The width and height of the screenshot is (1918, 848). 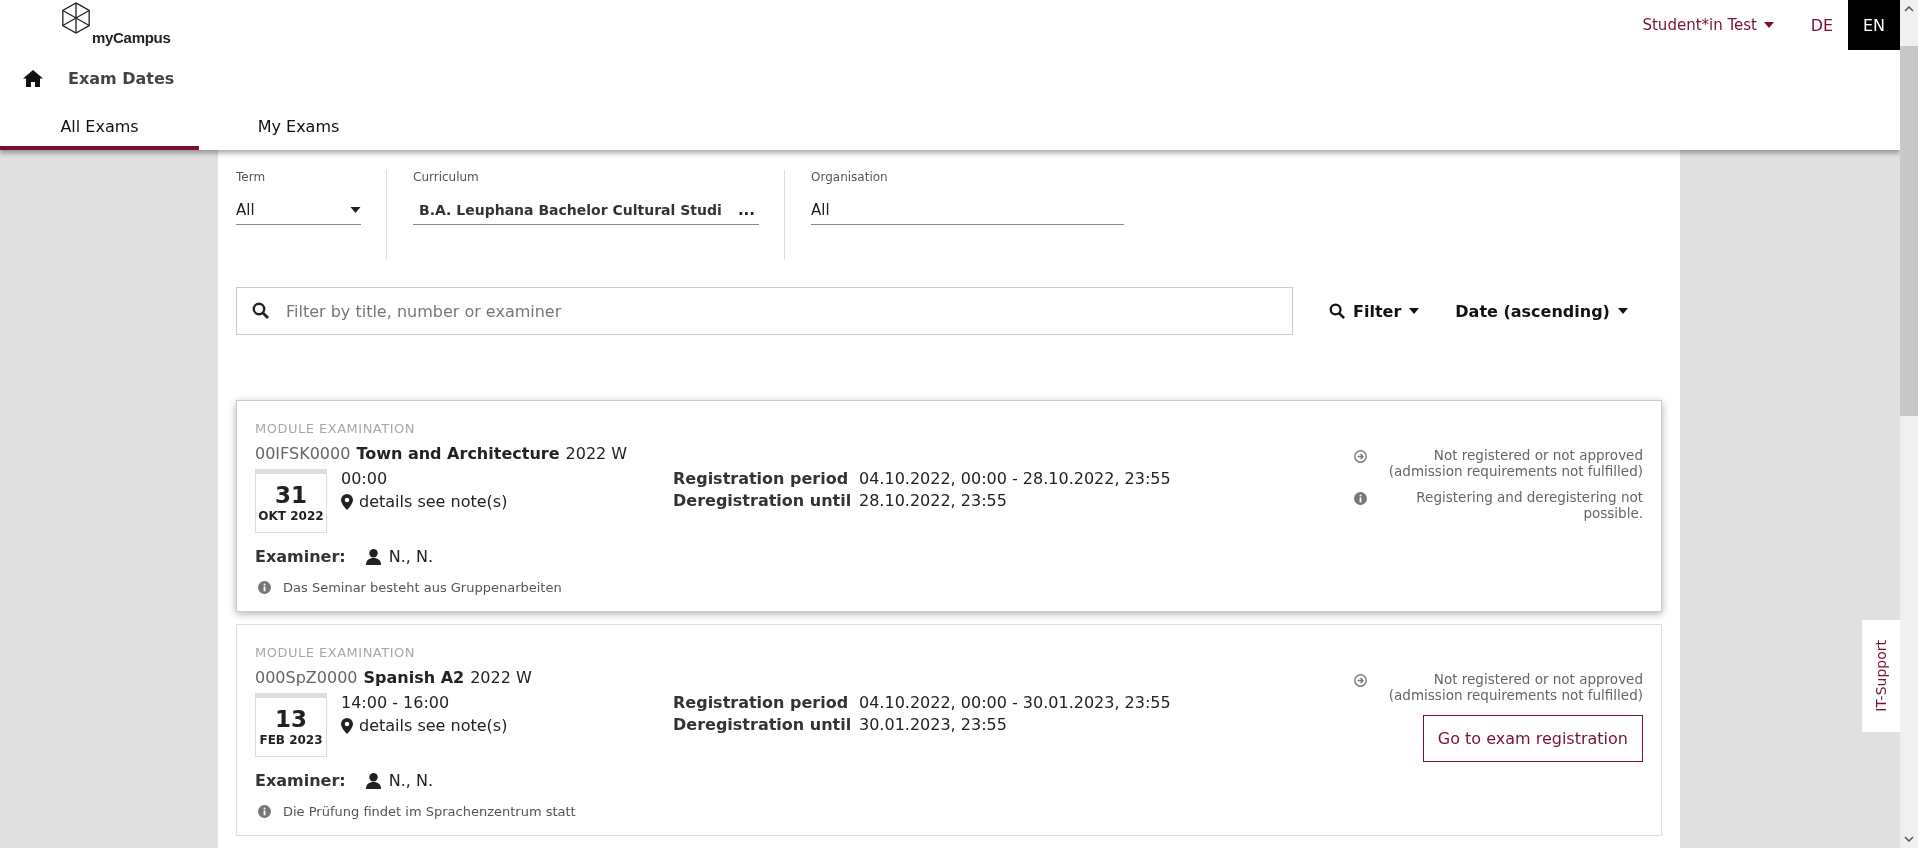 What do you see at coordinates (1374, 311) in the screenshot?
I see `filter-button: Filter` at bounding box center [1374, 311].